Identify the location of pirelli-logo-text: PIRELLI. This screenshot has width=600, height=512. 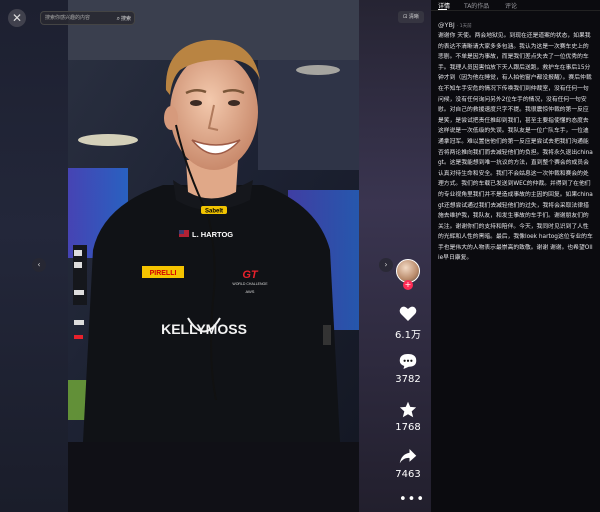
(163, 273).